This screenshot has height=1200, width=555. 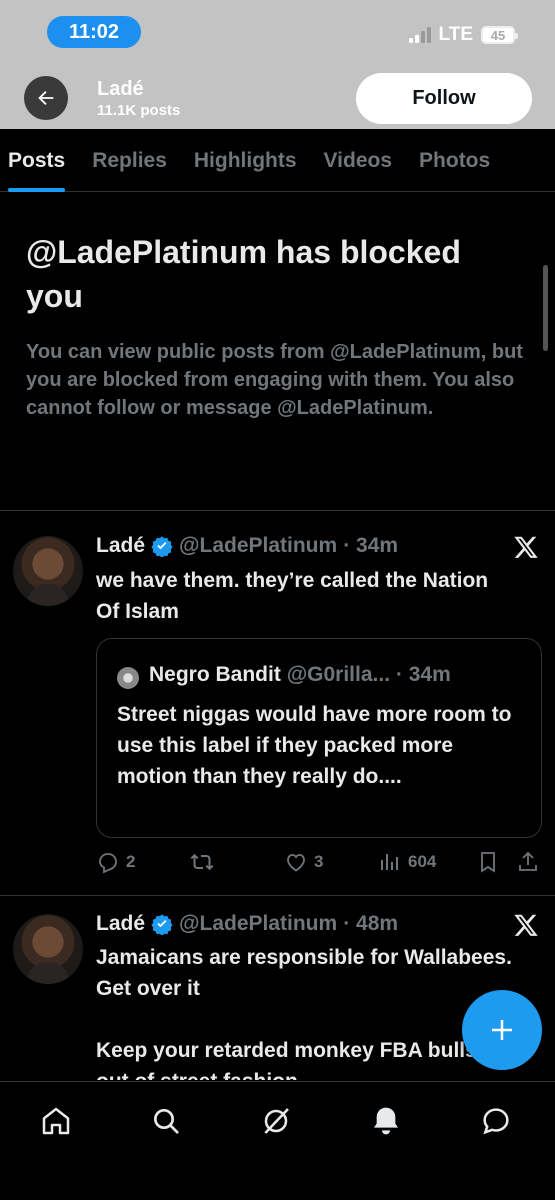 What do you see at coordinates (389, 862) in the screenshot?
I see `views-icon` at bounding box center [389, 862].